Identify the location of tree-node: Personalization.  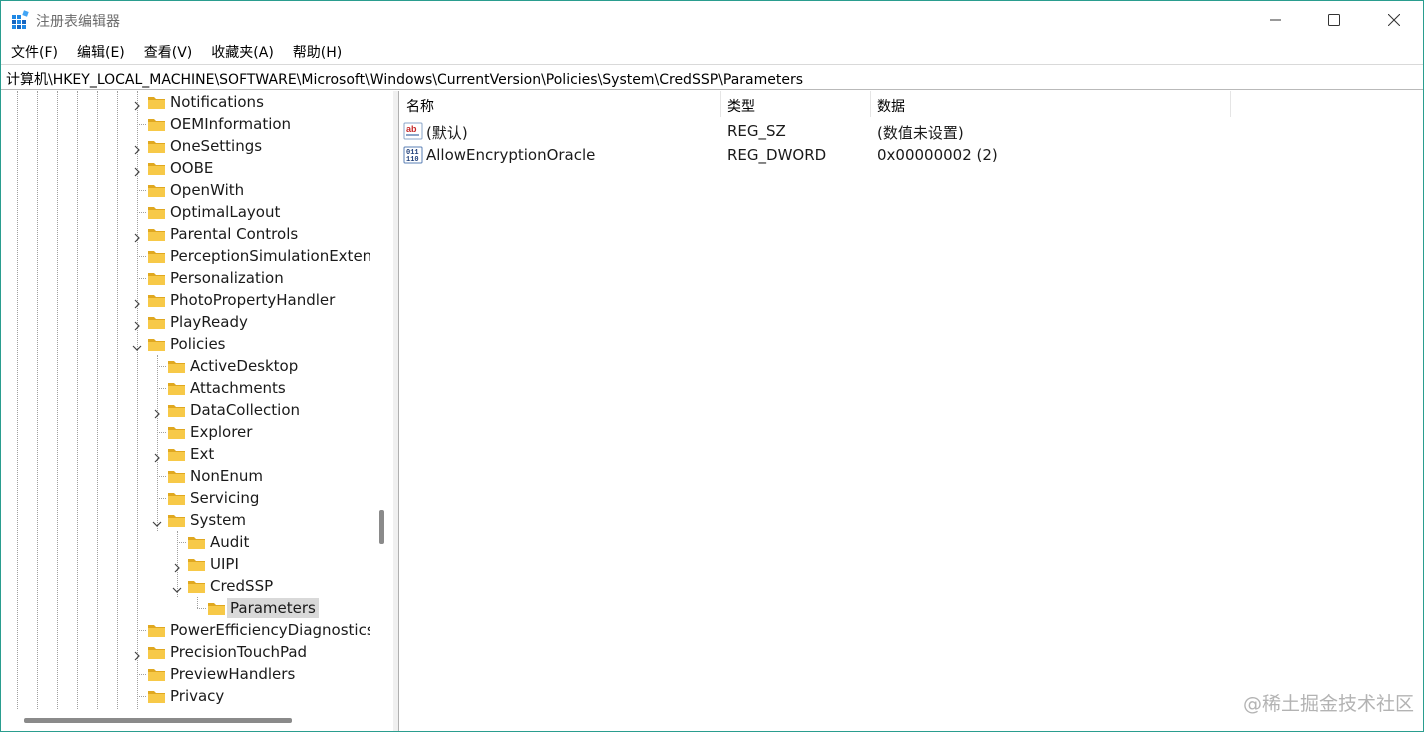
(186, 278).